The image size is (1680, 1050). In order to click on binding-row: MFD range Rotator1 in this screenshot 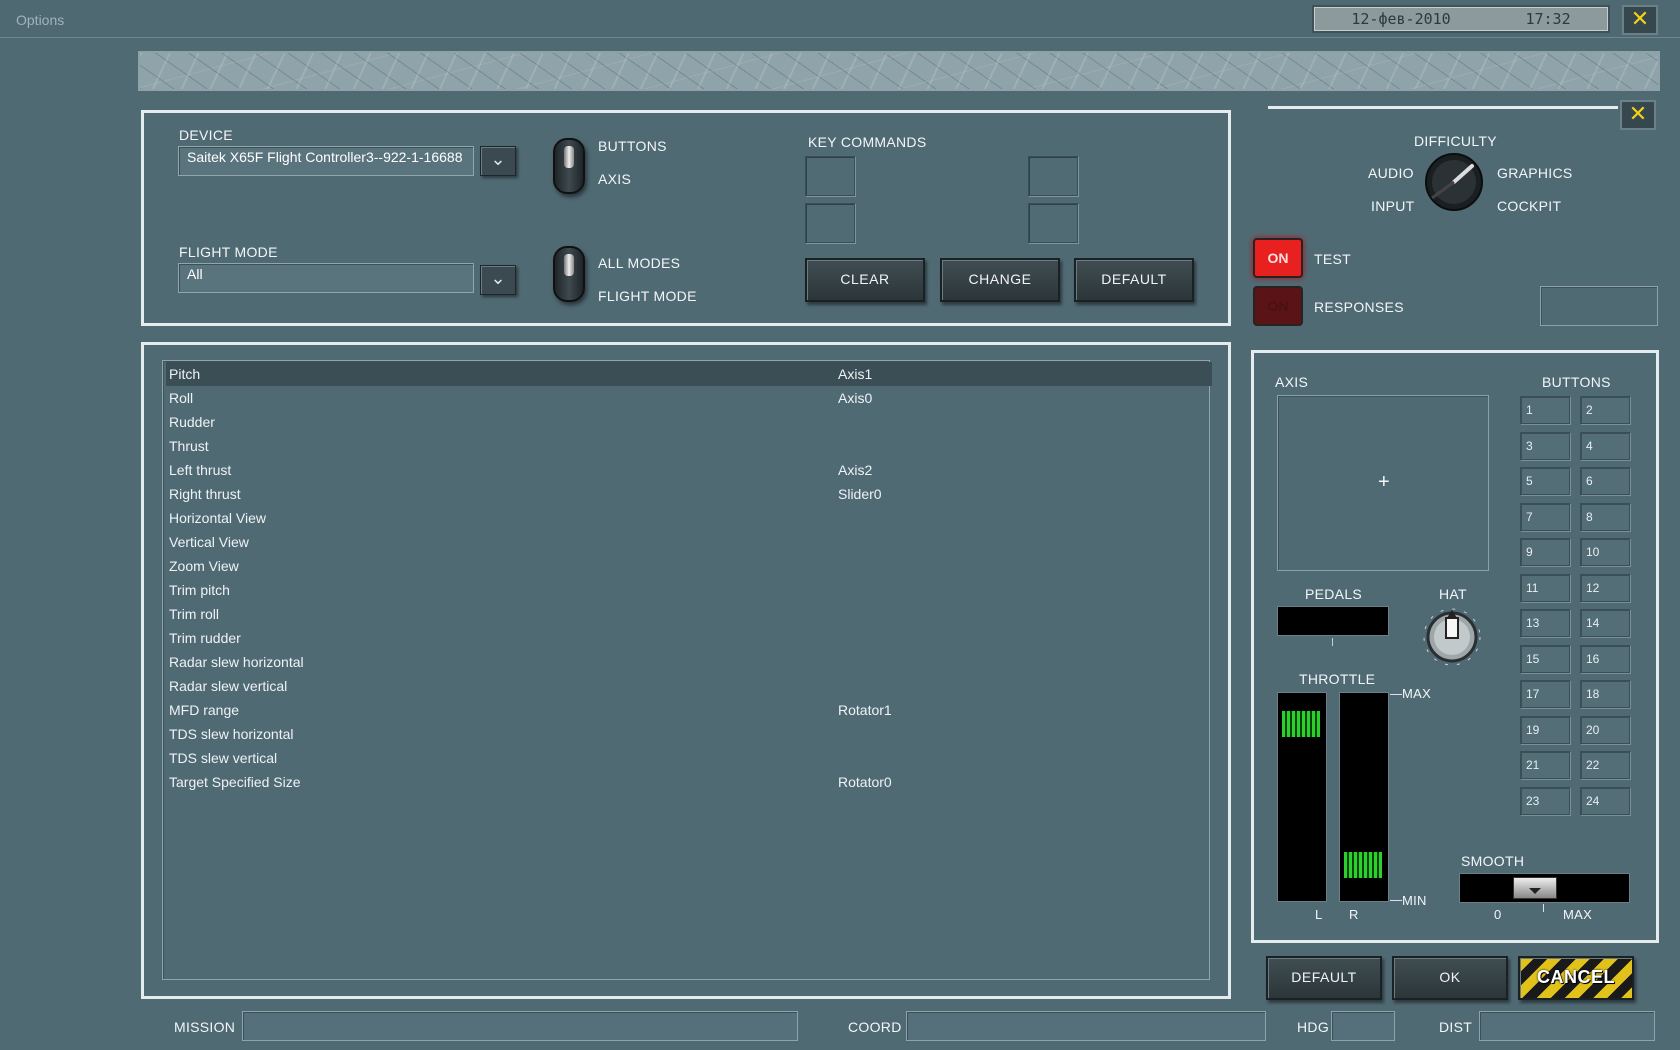, I will do `click(689, 710)`.